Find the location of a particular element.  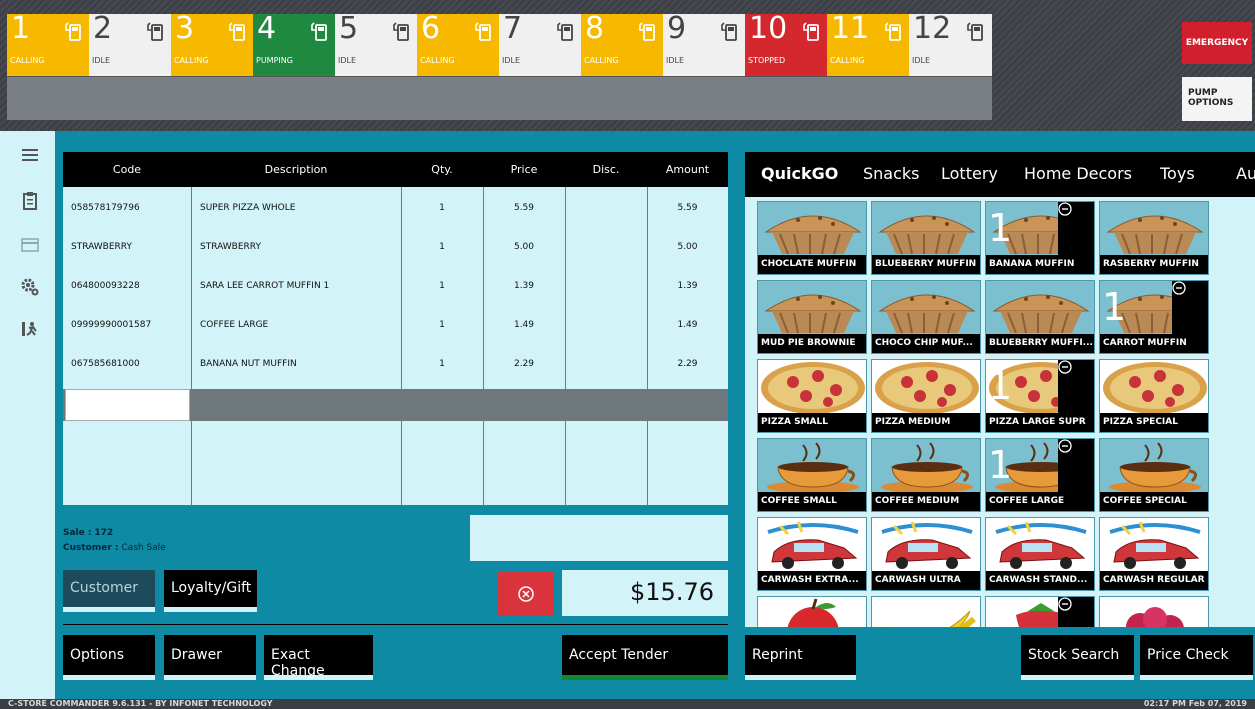

product-banana-muffin: 1 BANANA MUFFIN is located at coordinates (1040, 238).